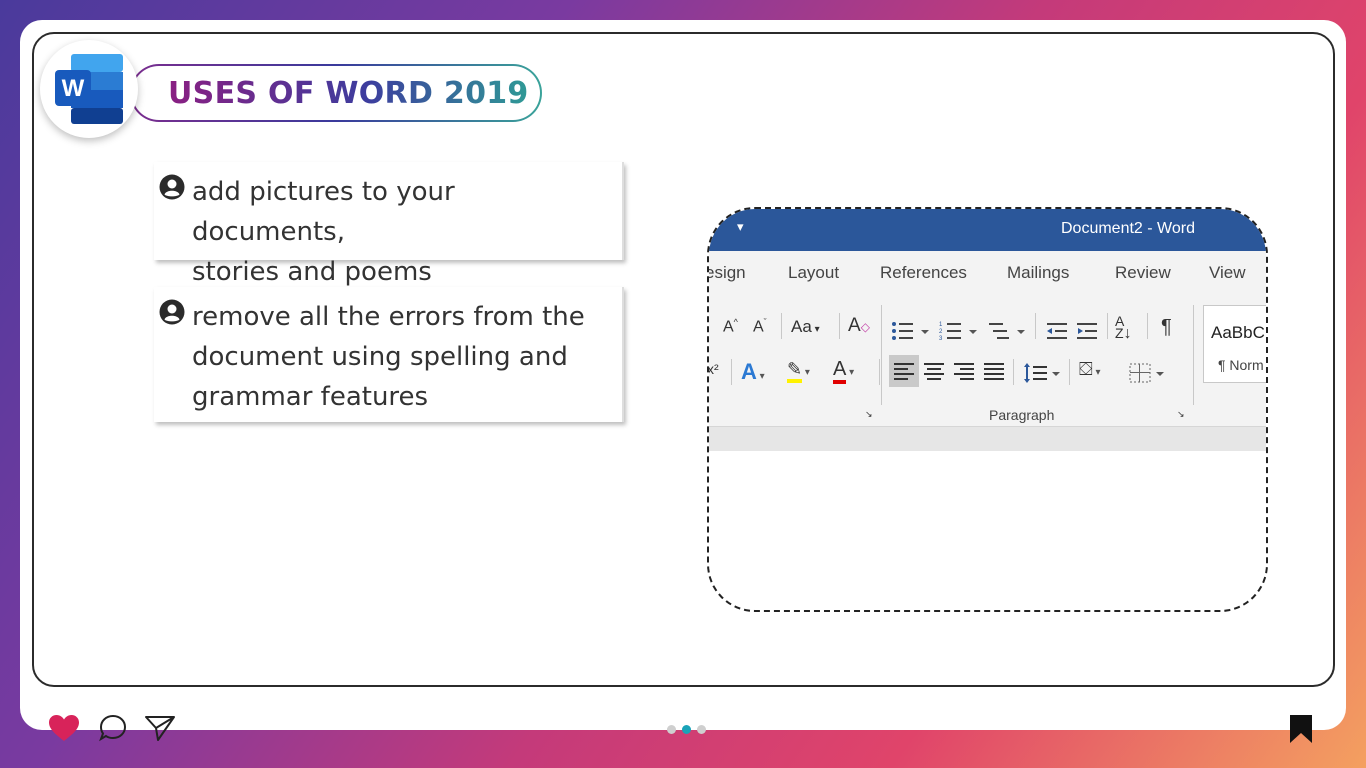 The height and width of the screenshot is (768, 1366). Describe the element at coordinates (934, 373) in the screenshot. I see `align-center-icon` at that location.